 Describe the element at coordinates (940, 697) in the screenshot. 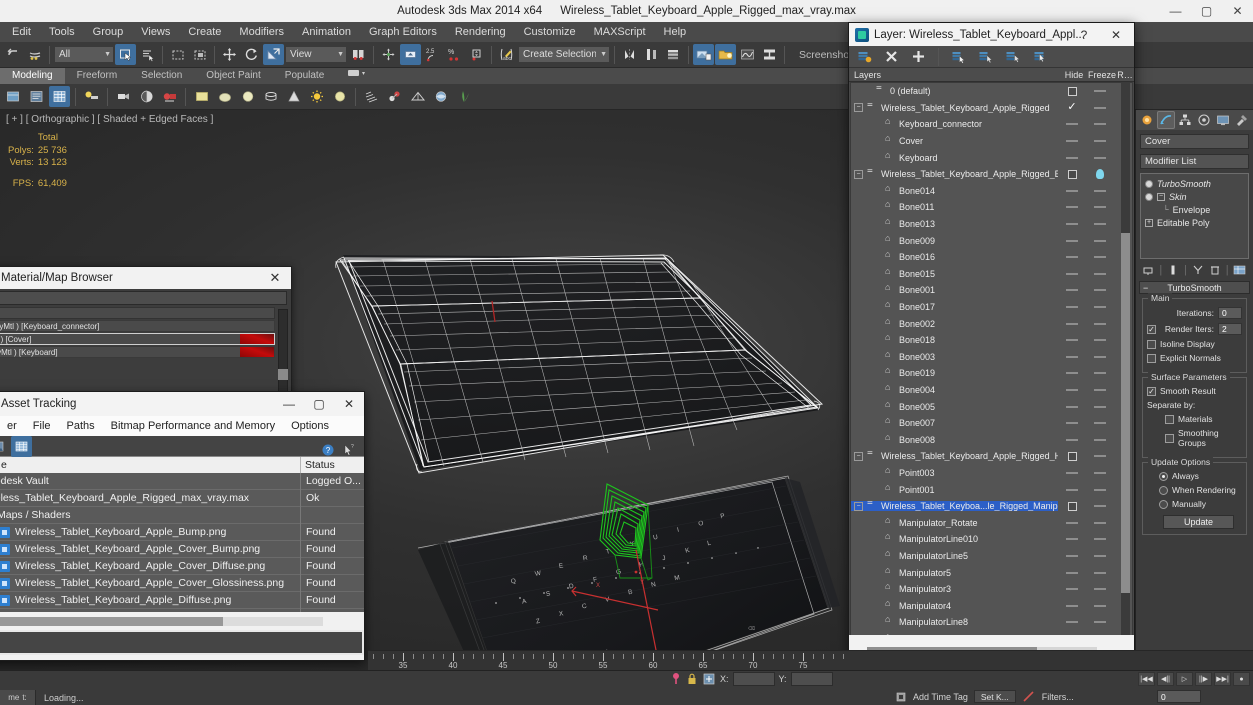

I see `add-time-tag-label: Add Time Tag` at that location.